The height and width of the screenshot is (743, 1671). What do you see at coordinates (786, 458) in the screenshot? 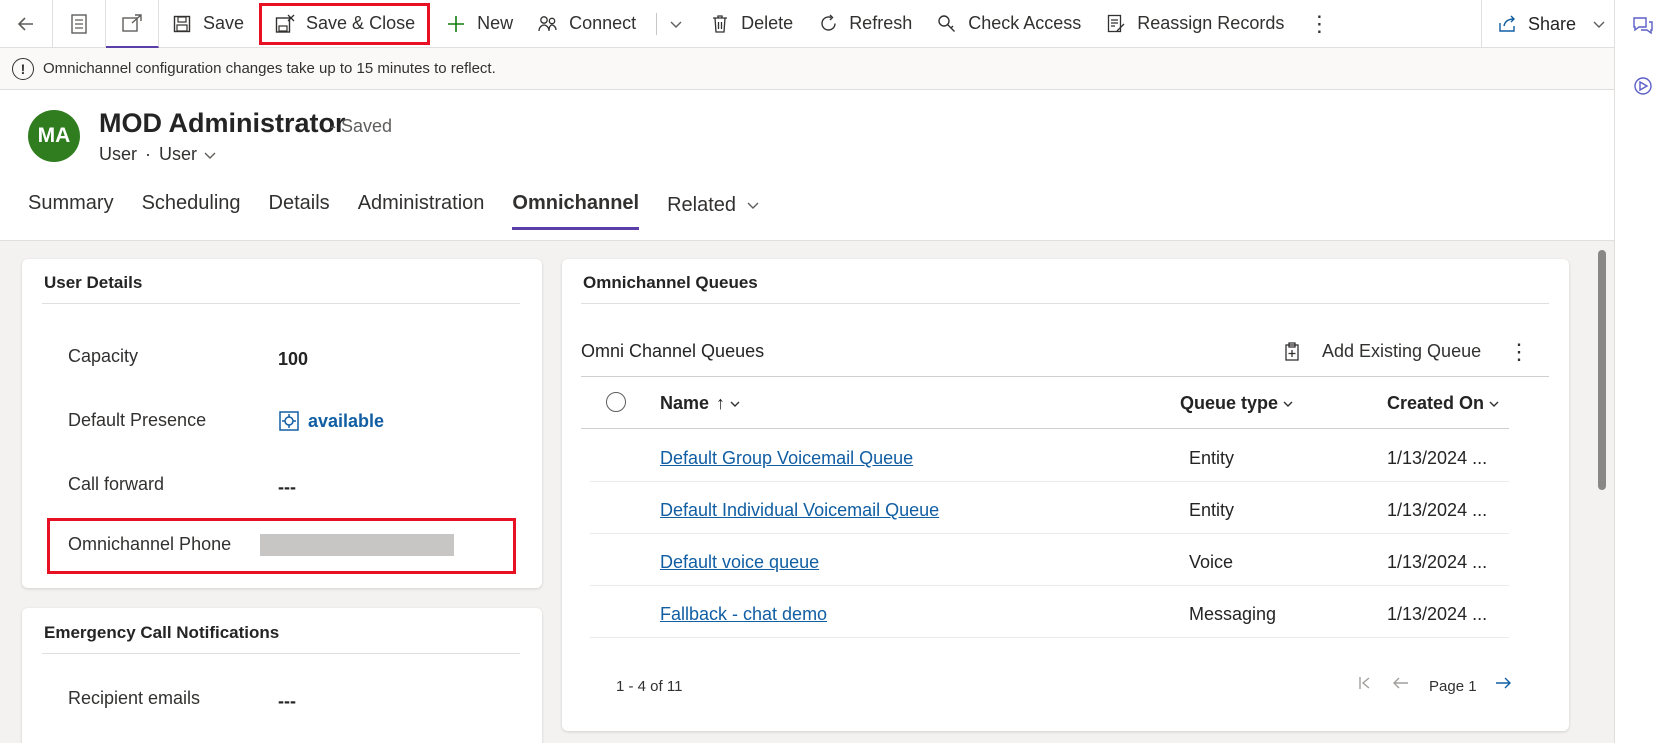
I see `queue-name-link: Default Group Voicemail Queue` at bounding box center [786, 458].